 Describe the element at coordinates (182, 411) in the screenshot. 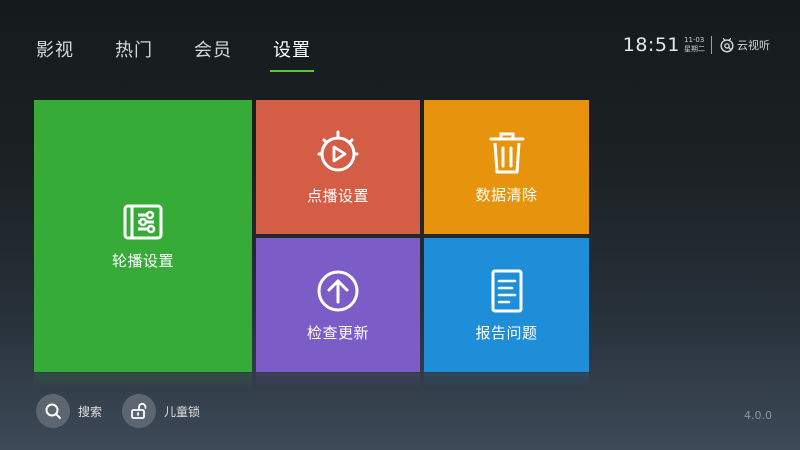

I see `child-lock-label: 儿童锁` at that location.